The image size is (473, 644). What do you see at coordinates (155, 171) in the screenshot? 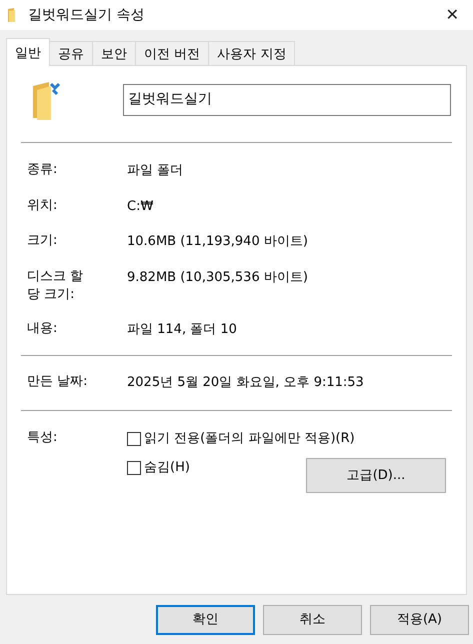
I see `property-value: 파일 폴더` at bounding box center [155, 171].